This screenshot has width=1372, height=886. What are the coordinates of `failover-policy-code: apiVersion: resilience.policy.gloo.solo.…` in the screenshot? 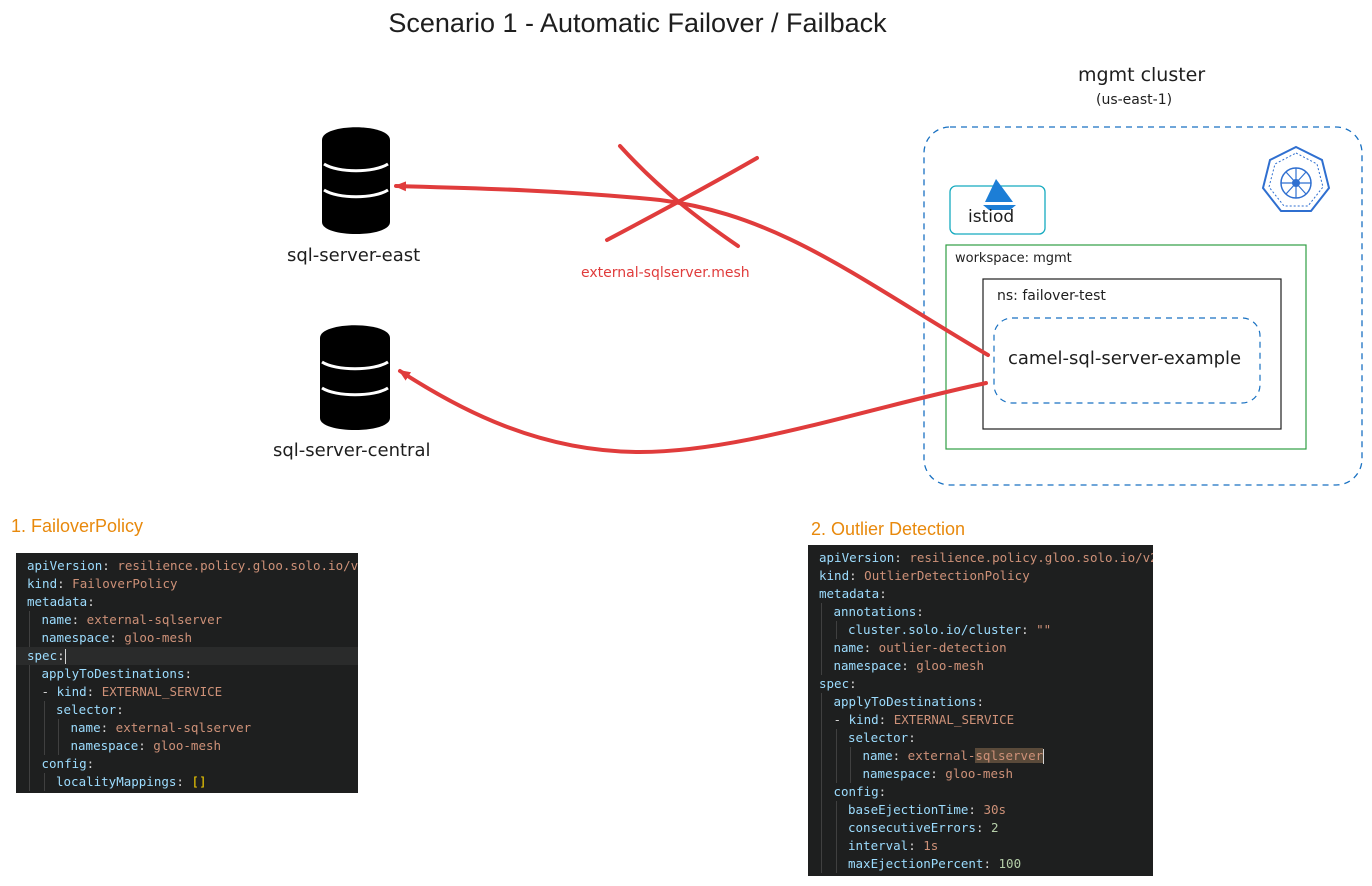 It's located at (187, 673).